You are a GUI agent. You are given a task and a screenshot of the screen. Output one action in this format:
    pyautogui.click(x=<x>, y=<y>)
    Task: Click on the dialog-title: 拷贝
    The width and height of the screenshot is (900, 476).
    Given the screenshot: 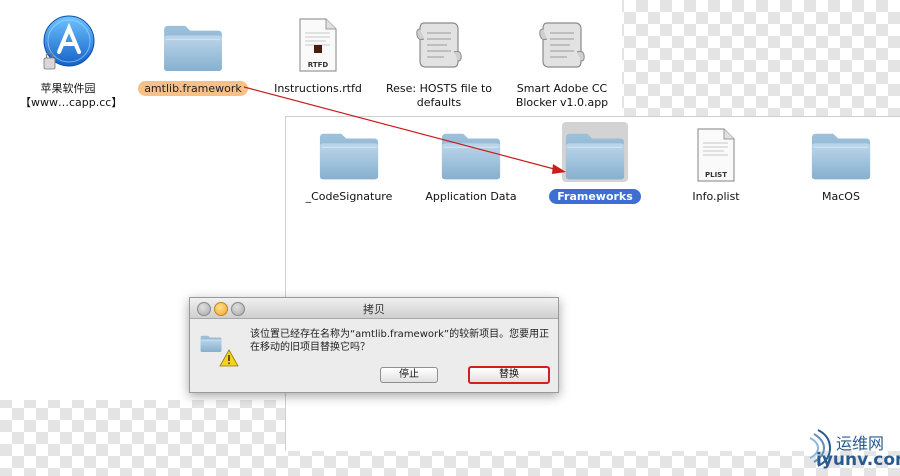 What is the action you would take?
    pyautogui.click(x=374, y=309)
    